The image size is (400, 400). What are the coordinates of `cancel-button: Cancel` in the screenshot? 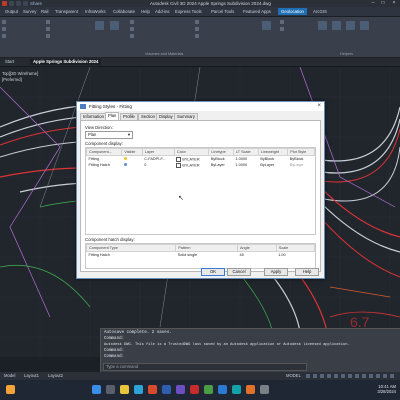 It's located at (239, 272).